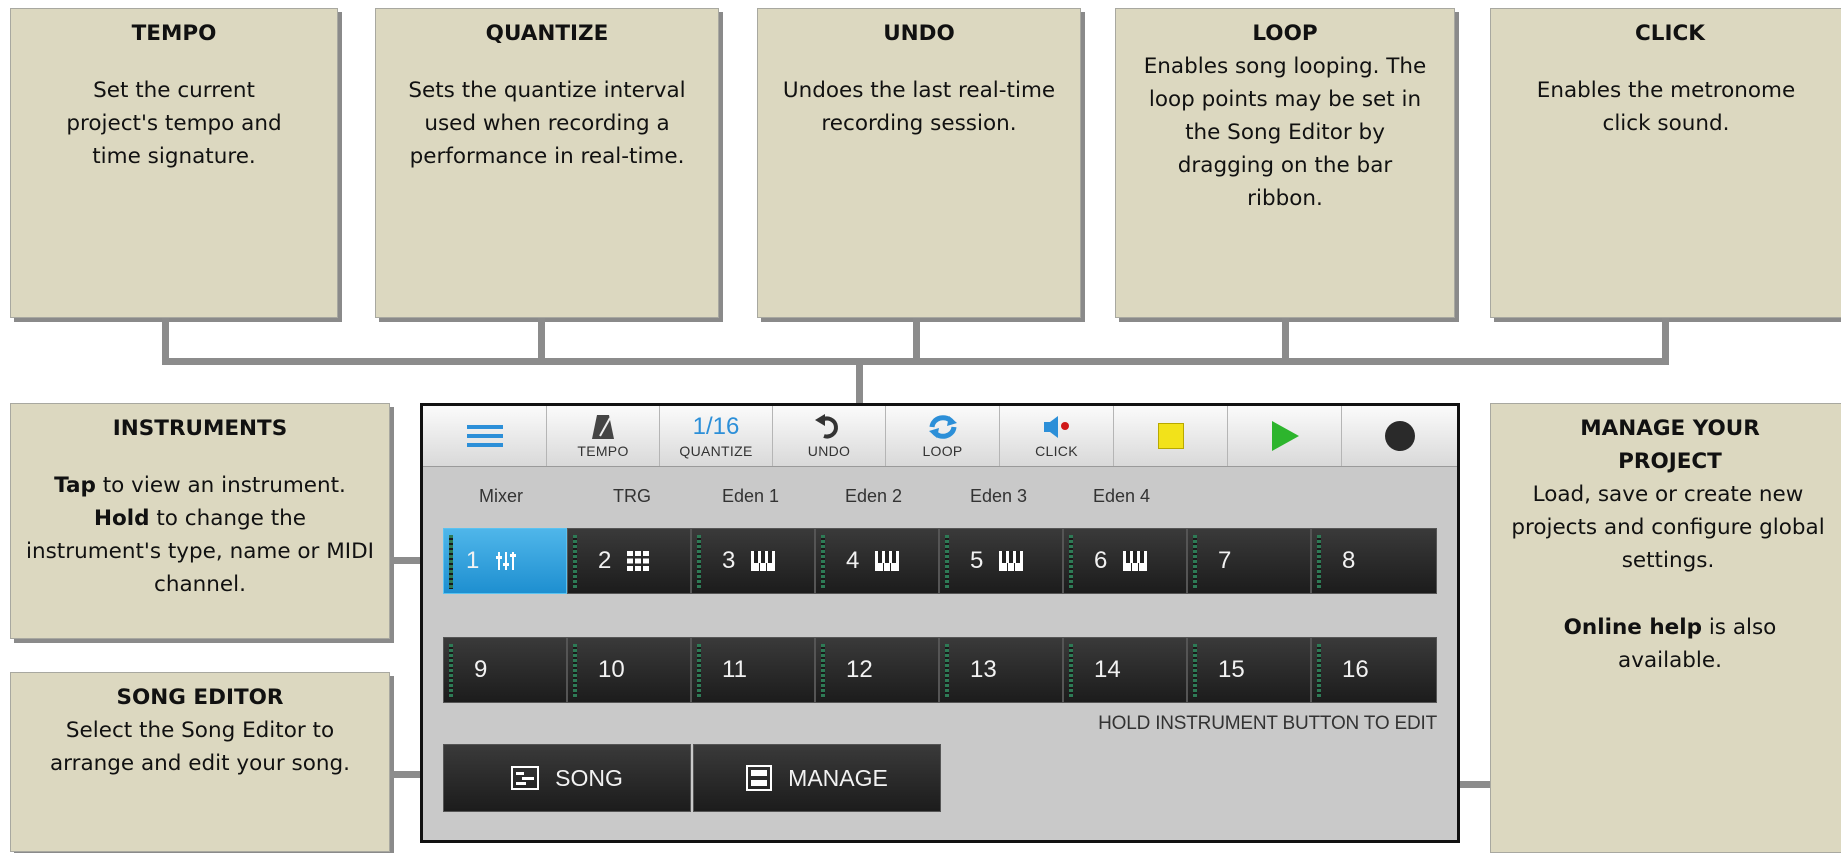 Image resolution: width=1841 pixels, height=853 pixels. What do you see at coordinates (611, 669) in the screenshot?
I see `instrument-number: 10` at bounding box center [611, 669].